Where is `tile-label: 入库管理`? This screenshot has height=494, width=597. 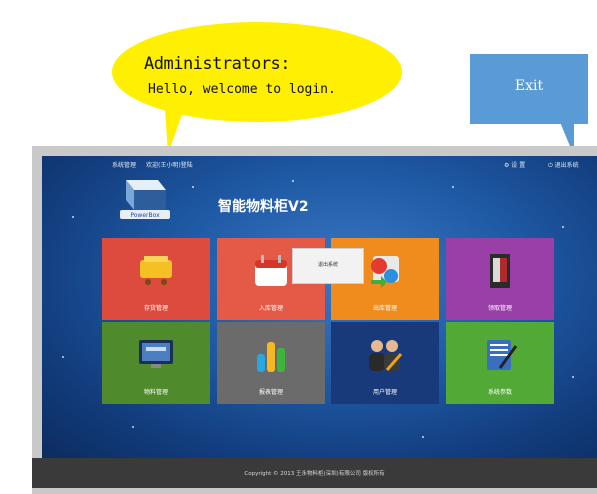
tile-label: 入库管理 is located at coordinates (270, 308).